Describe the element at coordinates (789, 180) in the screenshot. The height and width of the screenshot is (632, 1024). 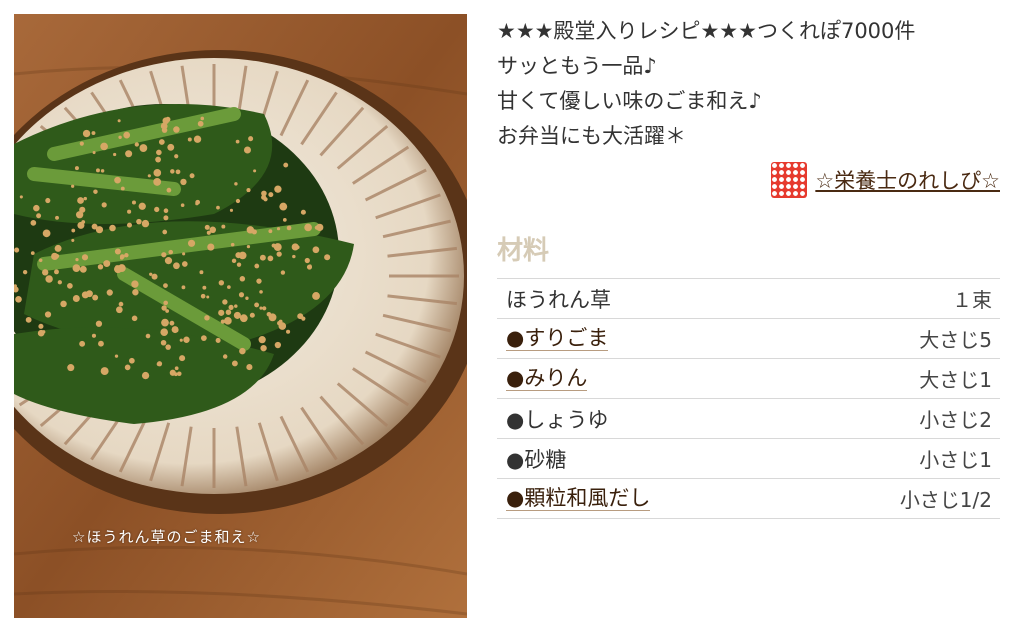
I see `polka-dot-avatar-icon` at that location.